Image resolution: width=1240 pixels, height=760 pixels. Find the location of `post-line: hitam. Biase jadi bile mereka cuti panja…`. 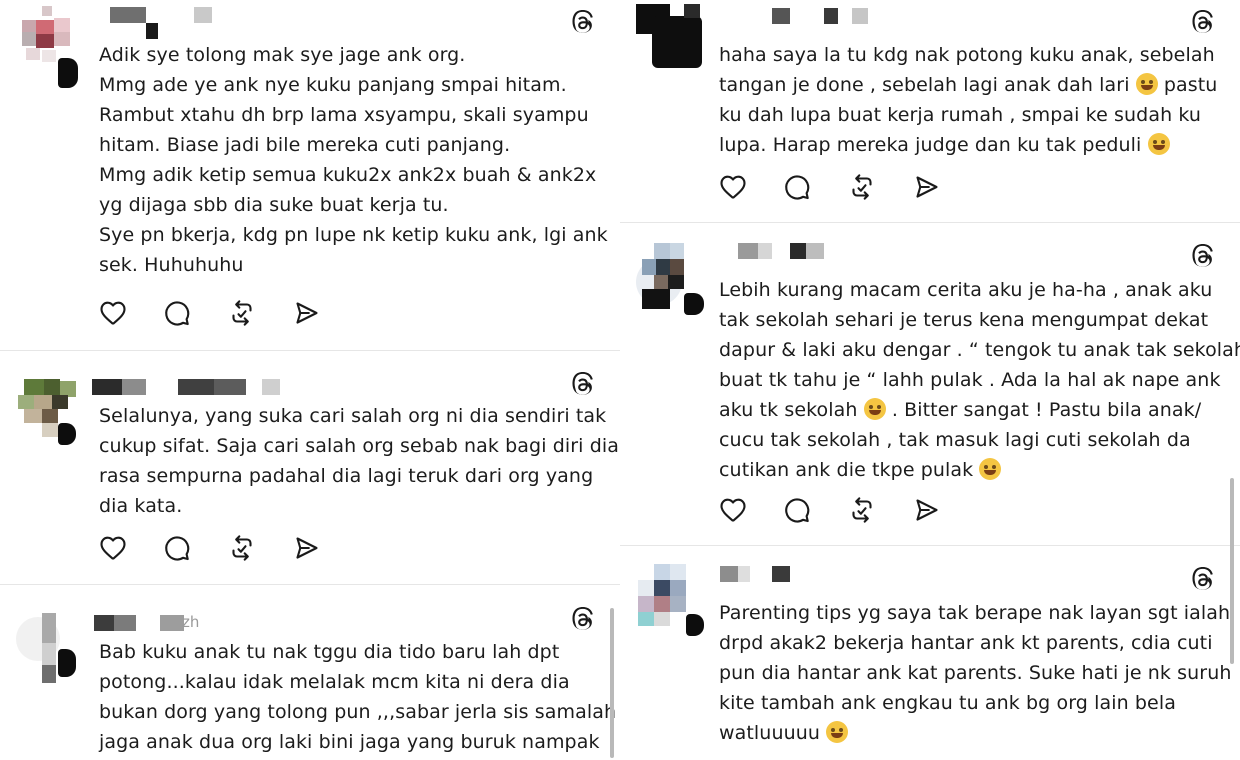

post-line: hitam. Biase jadi bile mereka cuti panja… is located at coordinates (305, 145).